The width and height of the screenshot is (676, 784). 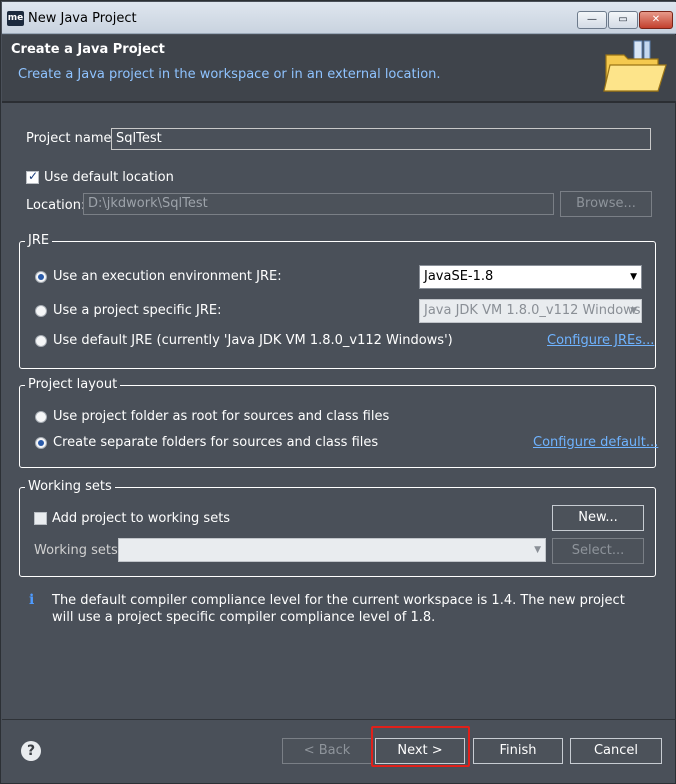 I want to click on use-default-location-label: Use default location, so click(x=109, y=177).